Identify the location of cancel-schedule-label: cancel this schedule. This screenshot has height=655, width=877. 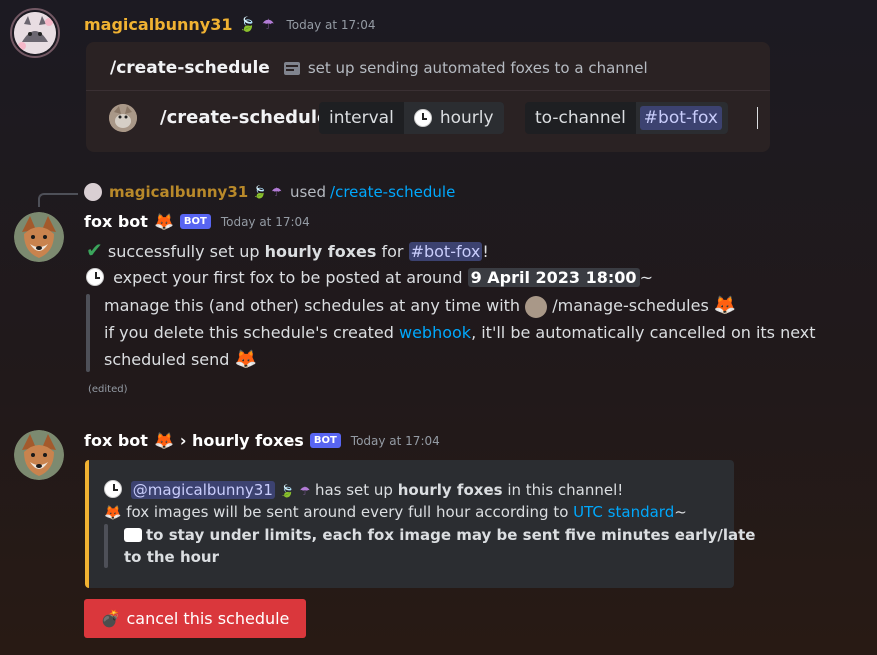
(208, 618).